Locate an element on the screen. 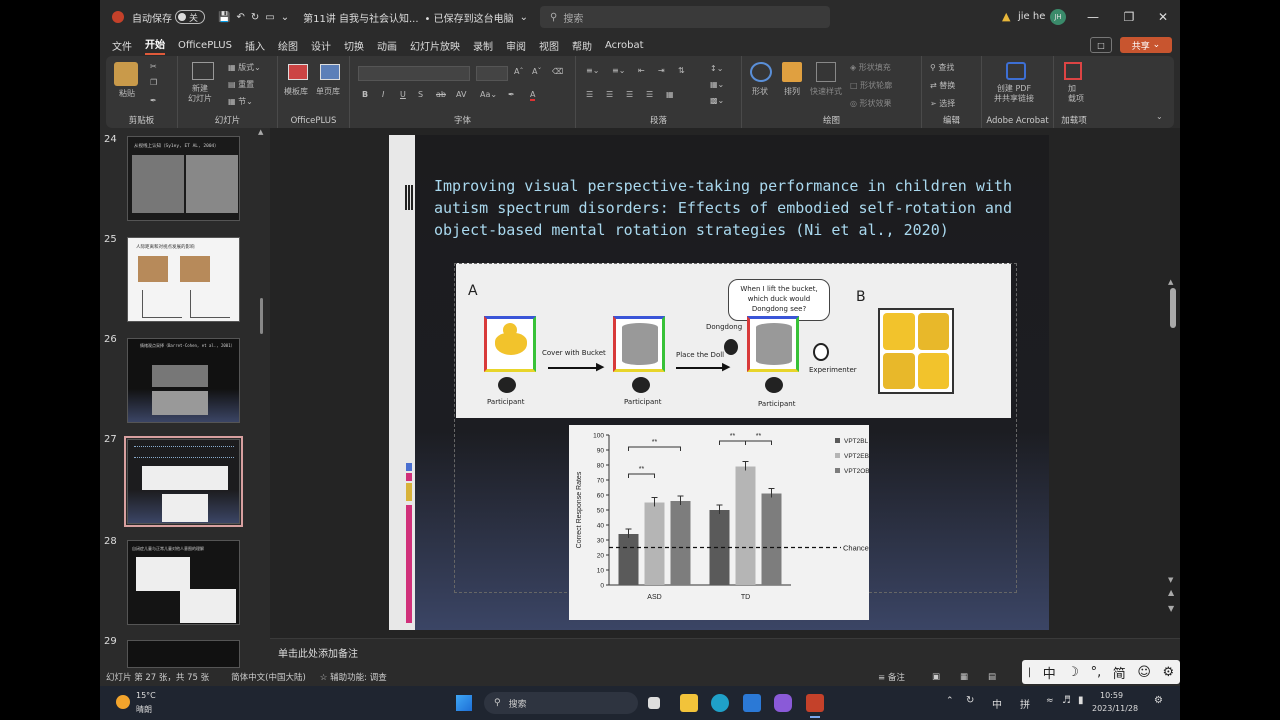 The image size is (1280, 720). start-icon is located at coordinates (464, 703).